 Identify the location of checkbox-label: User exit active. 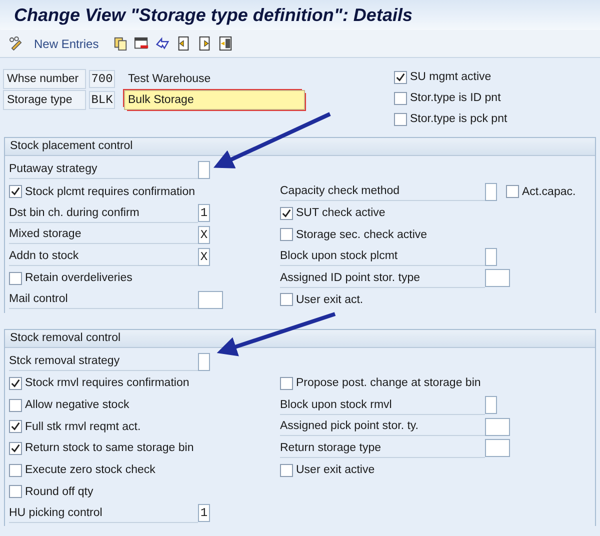
(335, 470).